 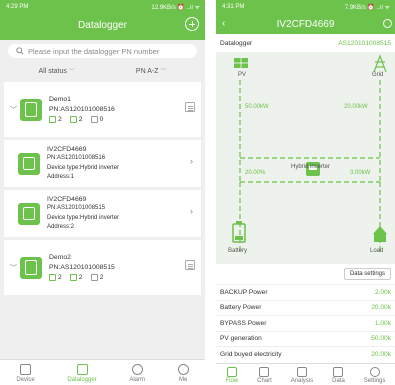 I want to click on list-item: ﹀ Demo1 PN:AS120101008516 2 2 0, so click(x=102, y=109).